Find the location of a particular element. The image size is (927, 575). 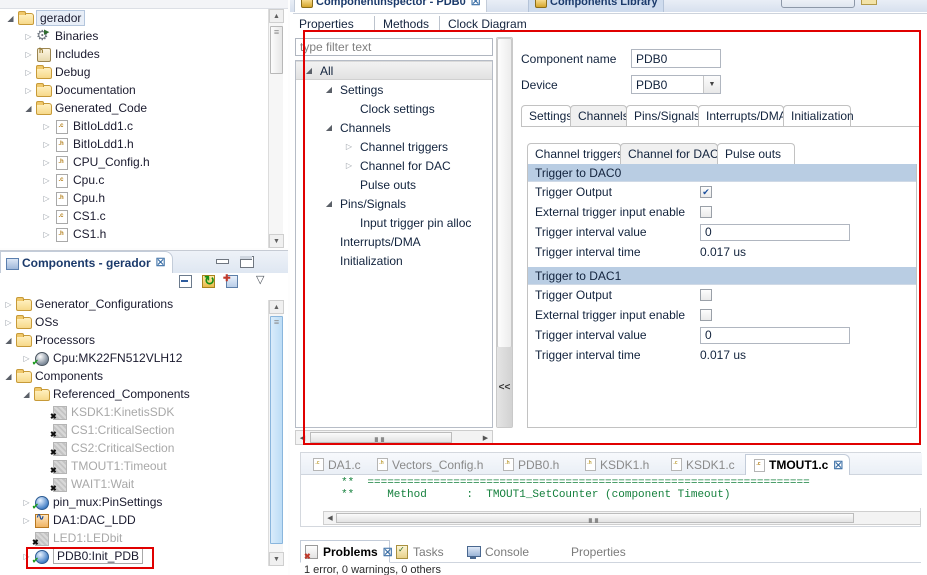

project-tree-item: Includes is located at coordinates (134, 54).